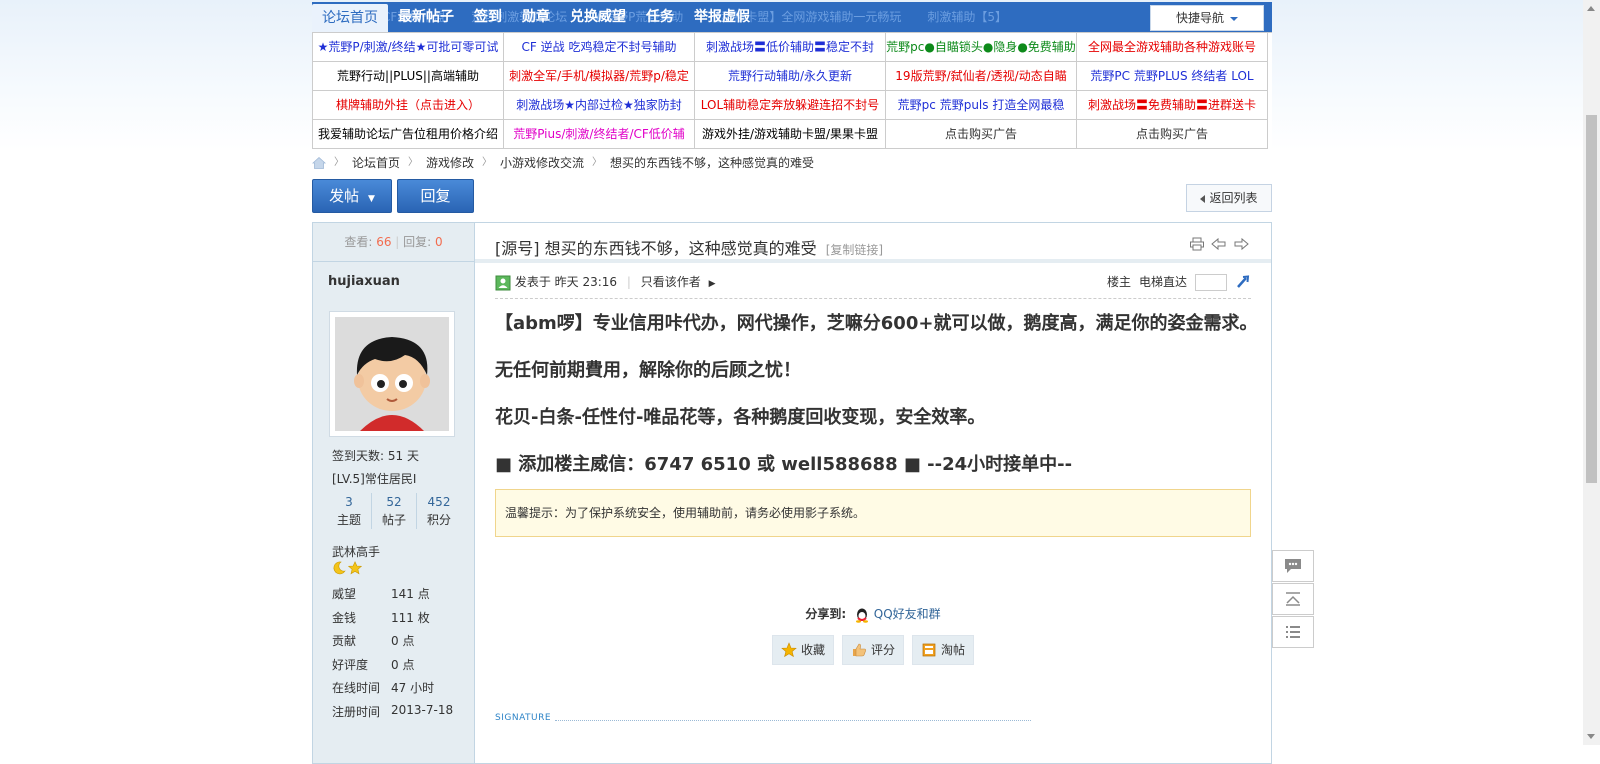  Describe the element at coordinates (859, 650) in the screenshot. I see `thumbs-up-icon` at that location.